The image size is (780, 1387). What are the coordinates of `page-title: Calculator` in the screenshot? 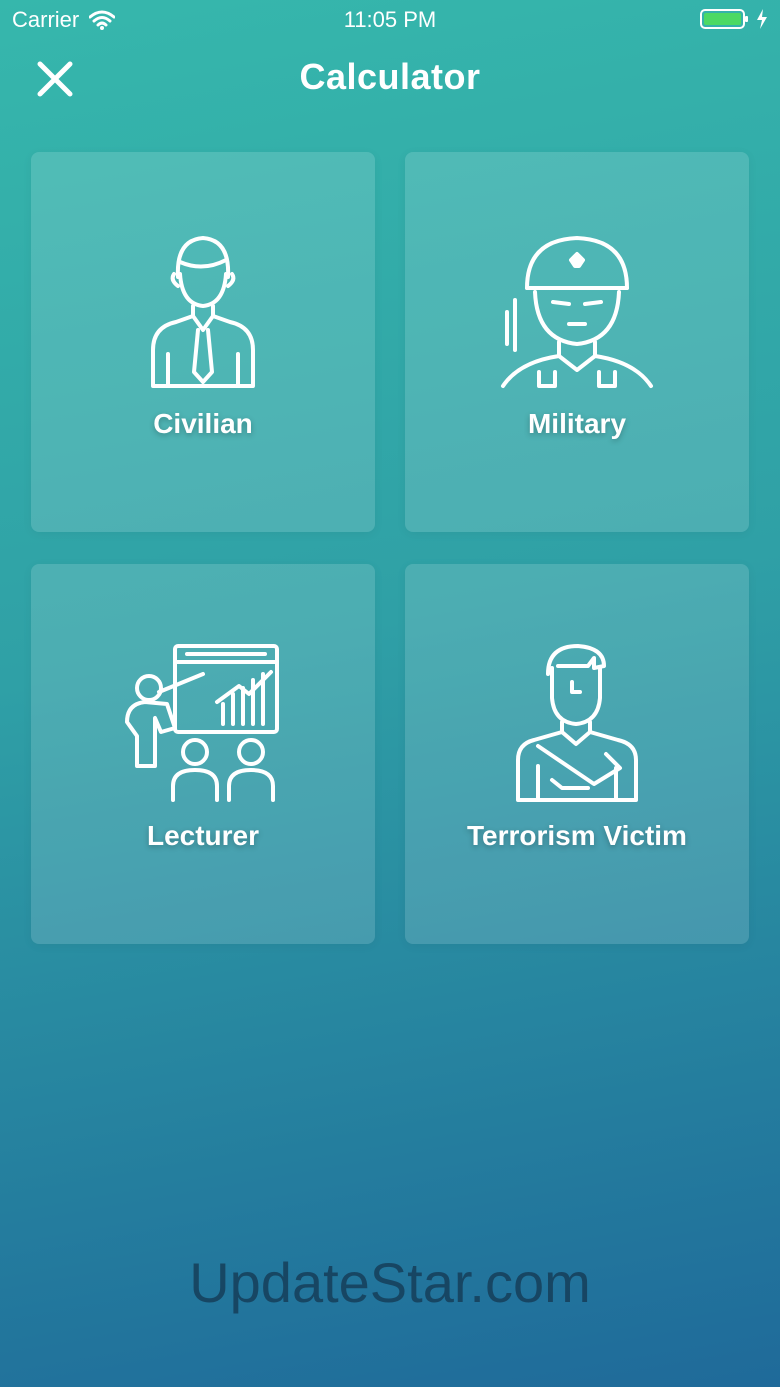 It's located at (390, 76).